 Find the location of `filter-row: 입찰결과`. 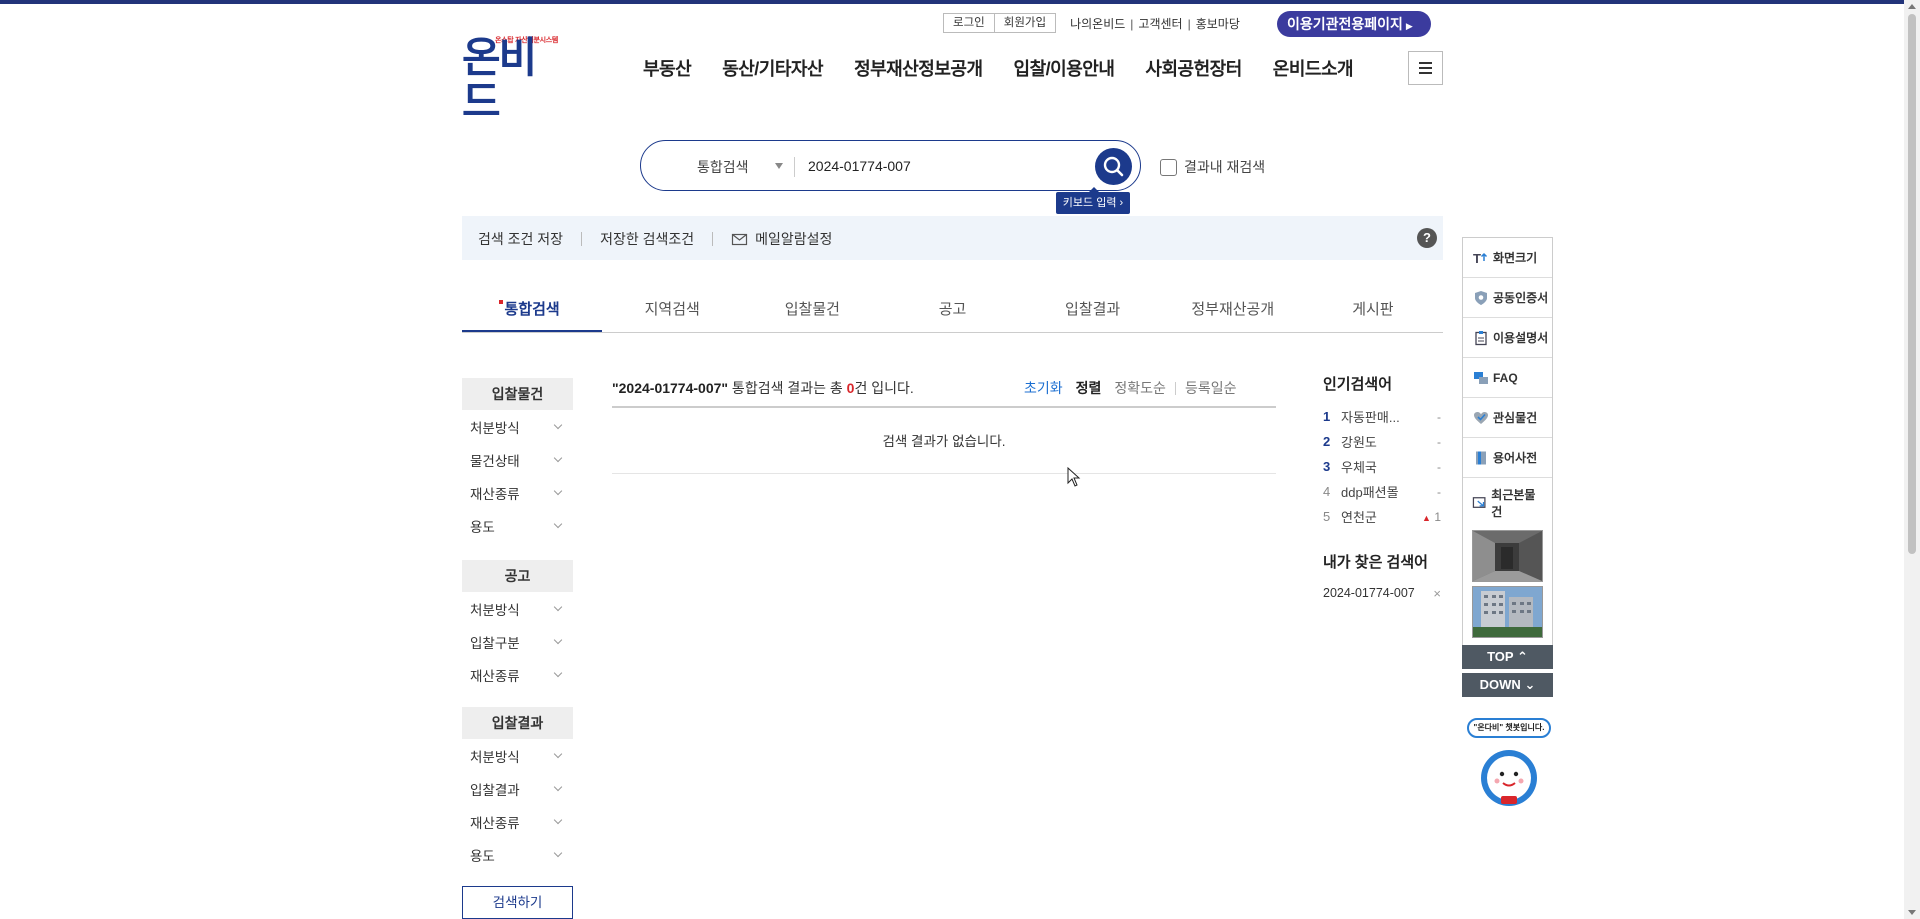

filter-row: 입찰결과 is located at coordinates (517, 788).